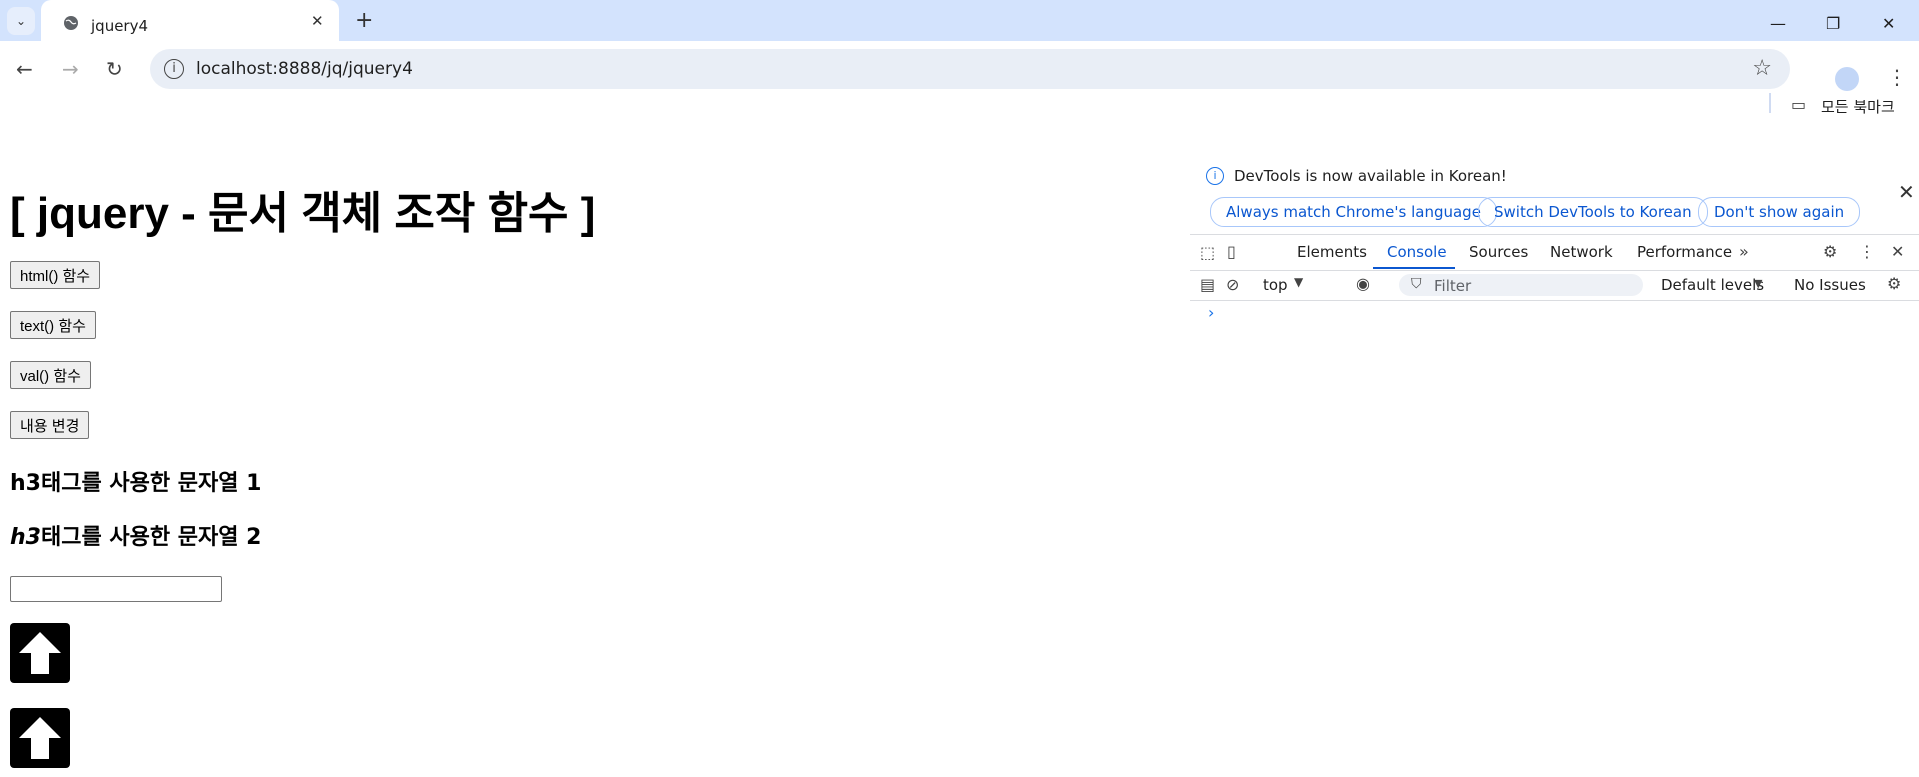 The width and height of the screenshot is (1919, 777). What do you see at coordinates (25, 537) in the screenshot?
I see `h3-italic-prefix: h3` at bounding box center [25, 537].